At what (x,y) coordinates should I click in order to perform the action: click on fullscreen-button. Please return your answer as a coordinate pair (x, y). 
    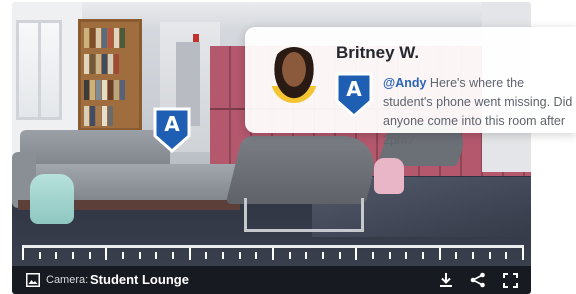
    Looking at the image, I should click on (510, 280).